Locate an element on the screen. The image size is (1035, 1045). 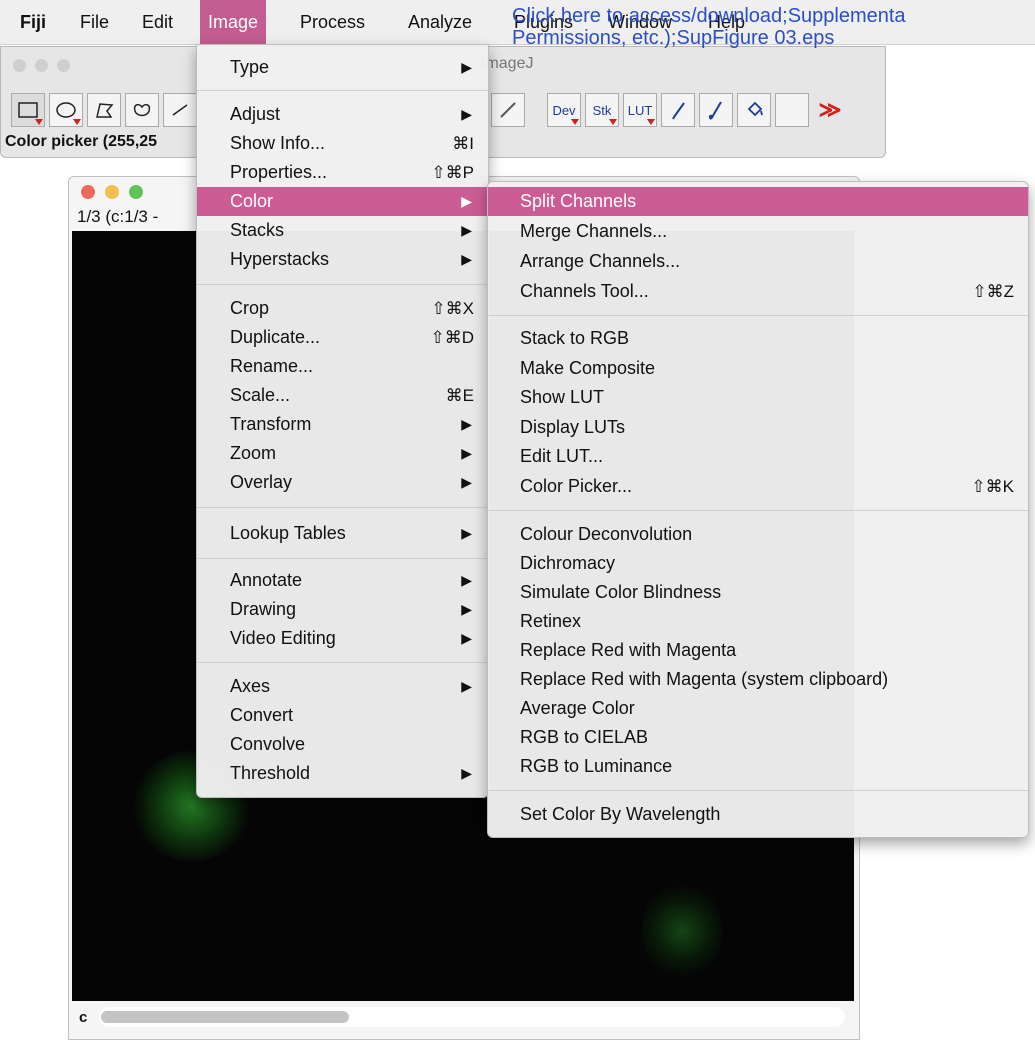
double-chevron-right-icon: ≫ is located at coordinates (830, 109).